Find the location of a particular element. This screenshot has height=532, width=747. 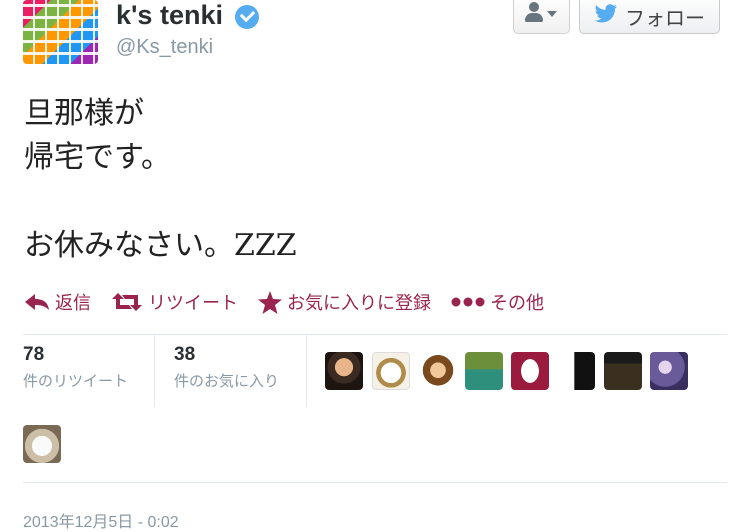

tweet-text: 旦那様が 帰宅です。 お休みなさい。ZZZ is located at coordinates (160, 179).